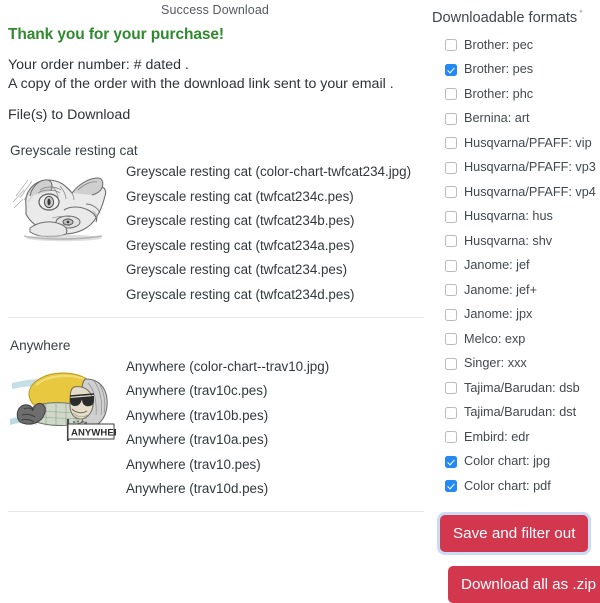  I want to click on file-link: Anywhere (trav10d.pes), so click(275, 489).